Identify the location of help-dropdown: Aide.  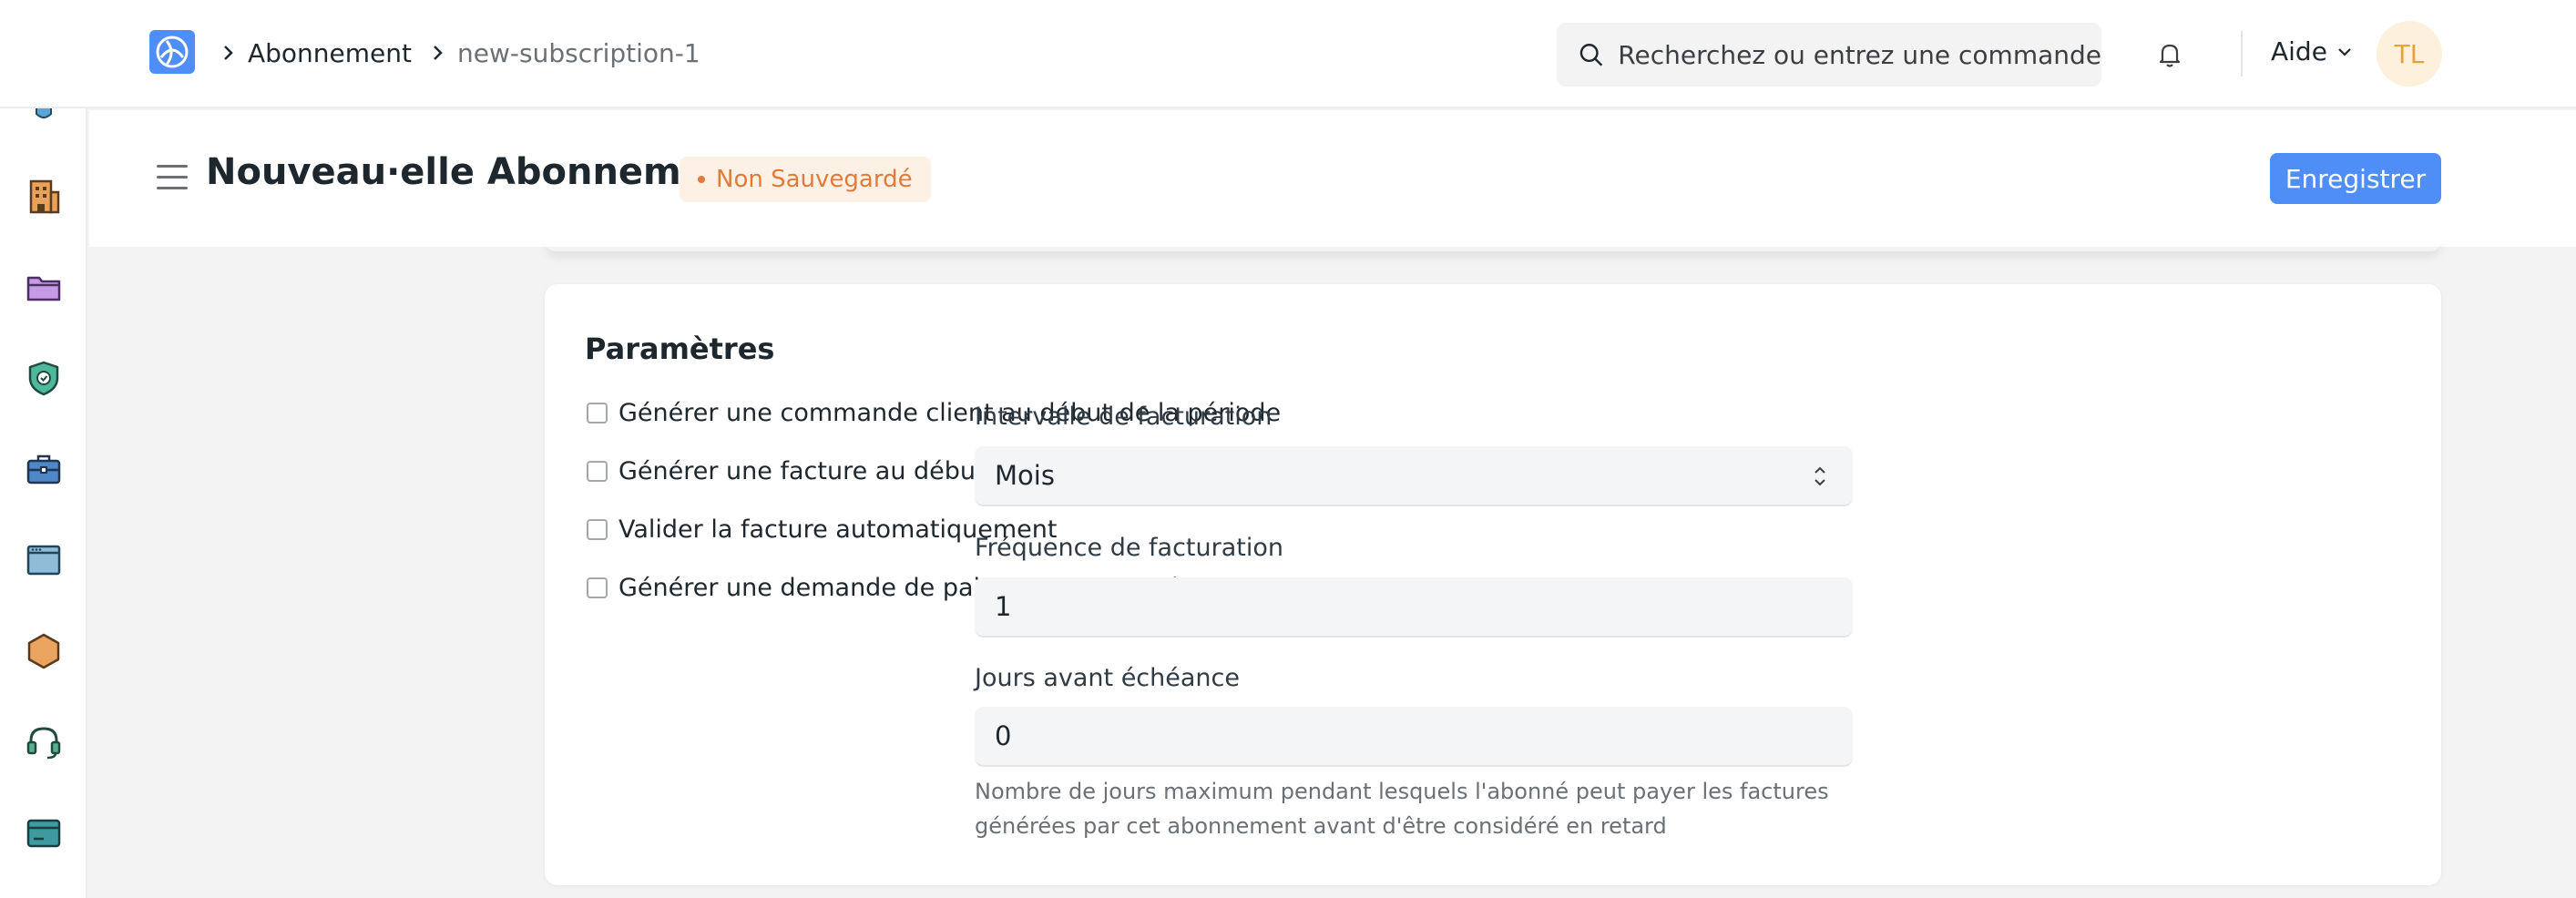
(2312, 51).